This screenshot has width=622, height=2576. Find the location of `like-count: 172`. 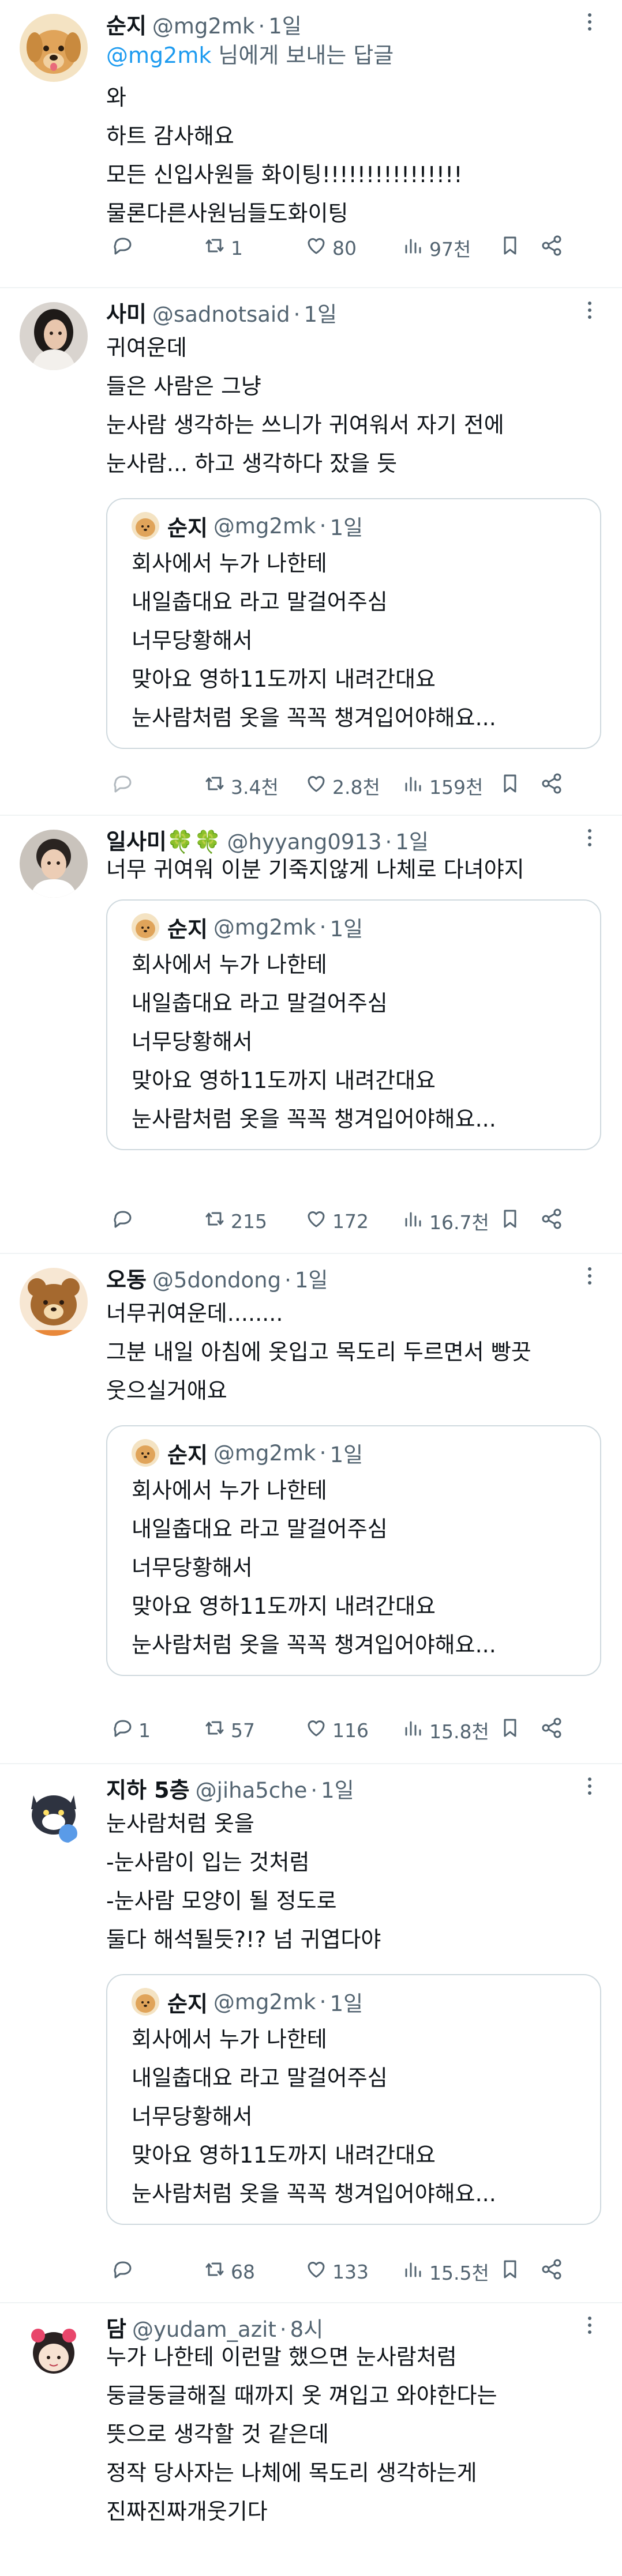

like-count: 172 is located at coordinates (350, 1221).